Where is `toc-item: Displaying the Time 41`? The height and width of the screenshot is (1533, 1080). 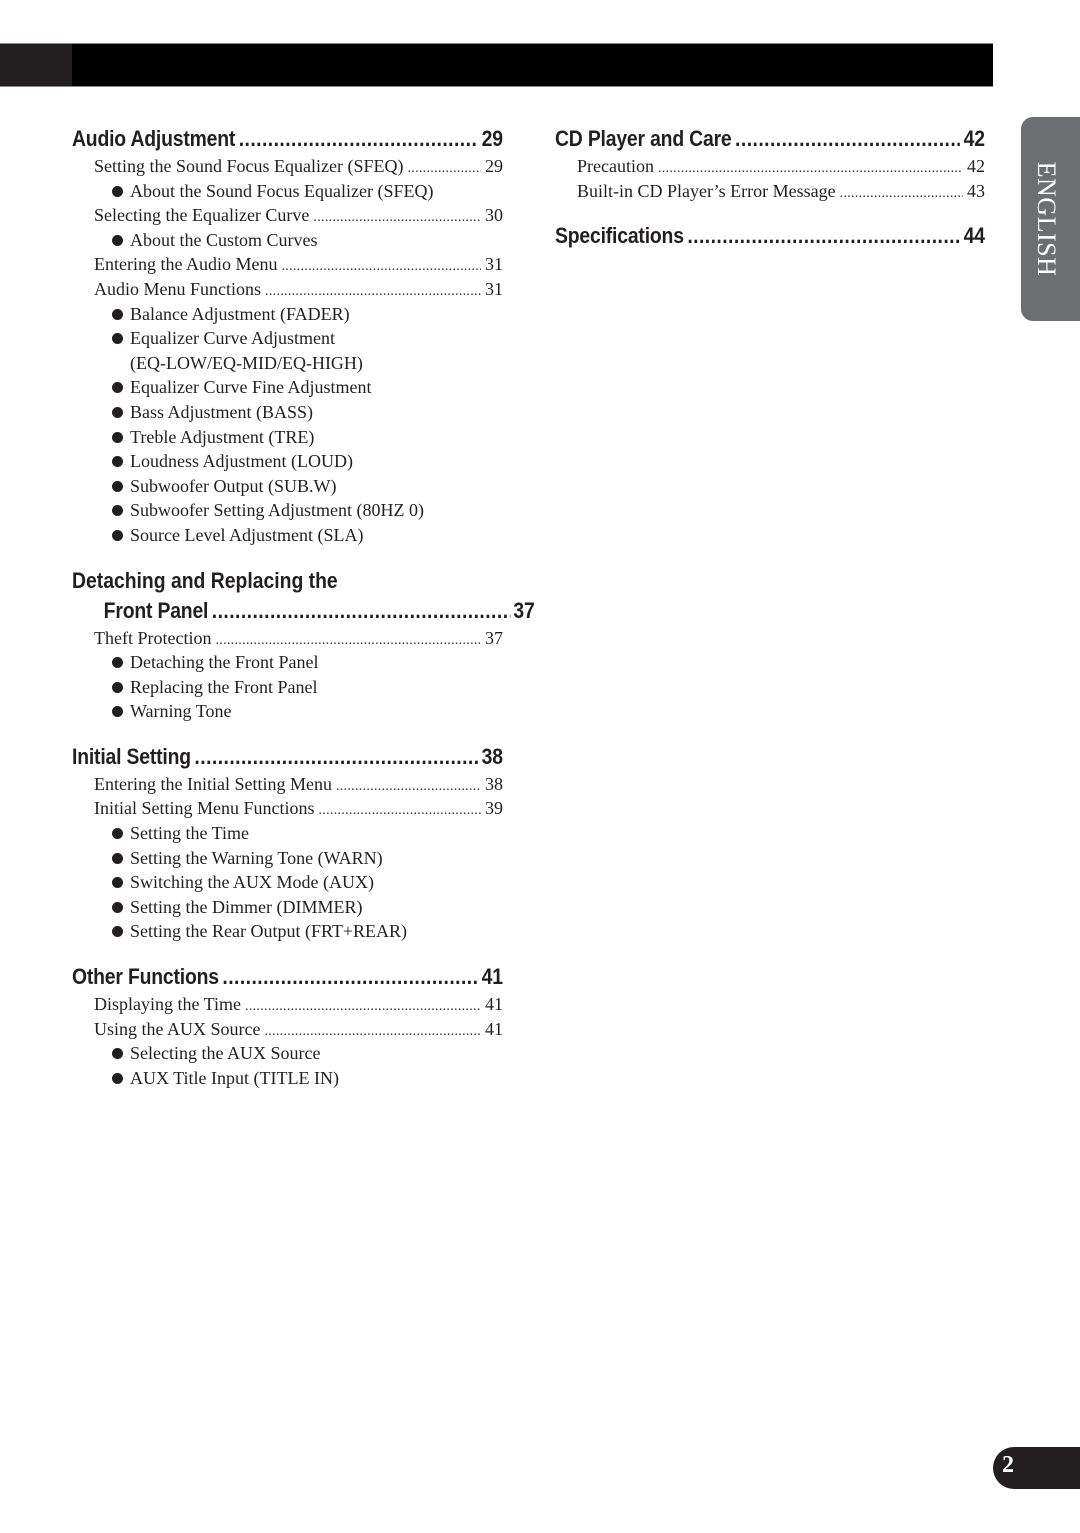
toc-item: Displaying the Time 41 is located at coordinates (287, 1004).